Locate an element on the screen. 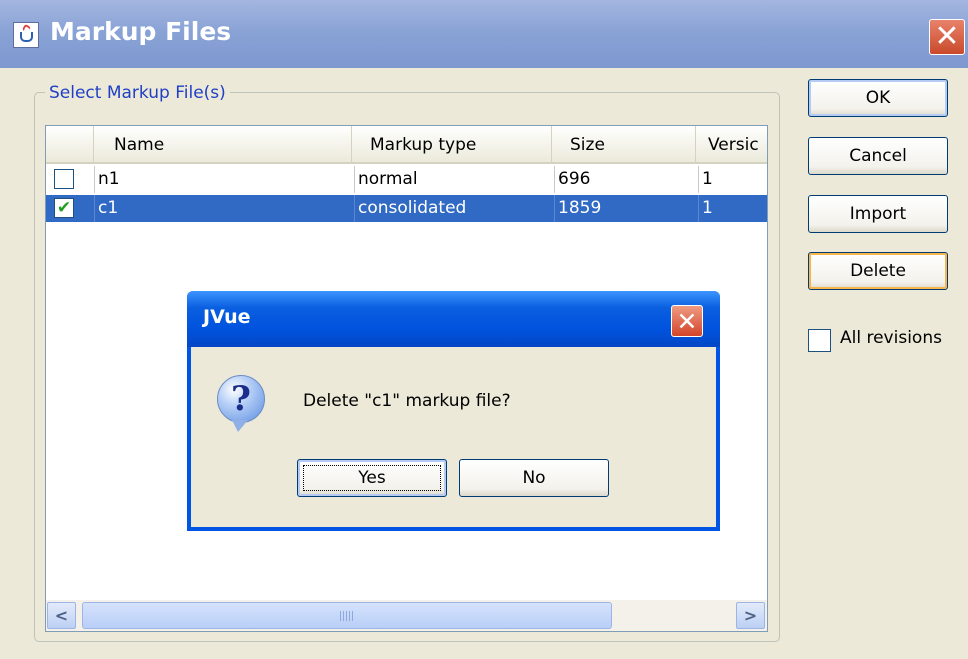 The width and height of the screenshot is (968, 659). horizontal-scrollbar: < > is located at coordinates (406, 615).